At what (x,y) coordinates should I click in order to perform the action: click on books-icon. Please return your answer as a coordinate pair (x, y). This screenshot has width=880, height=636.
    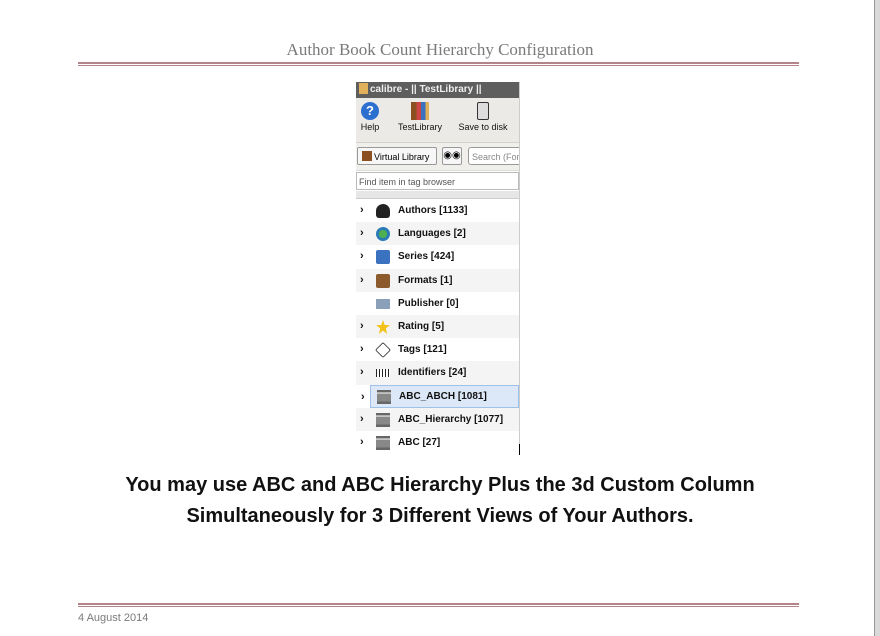
    Looking at the image, I should click on (367, 156).